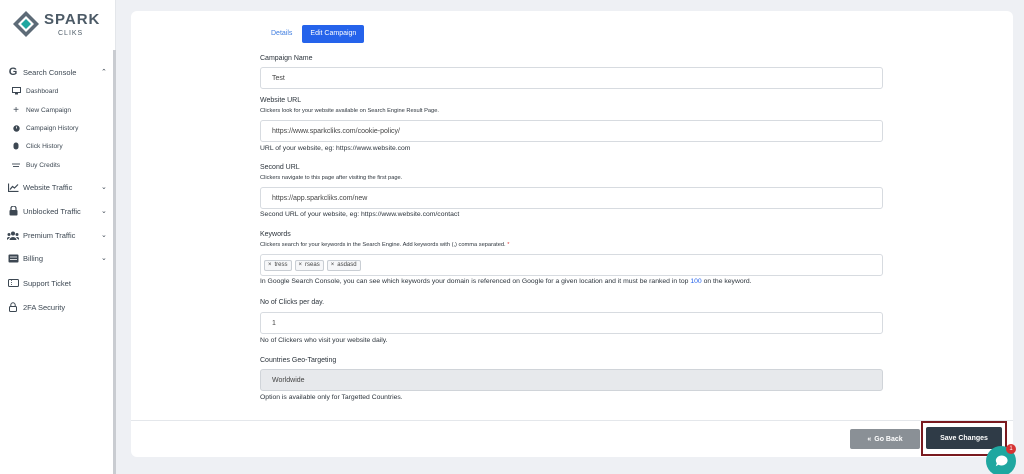 The height and width of the screenshot is (474, 1024). I want to click on second-url-input: https://app.sparkcliks.com/new, so click(571, 198).